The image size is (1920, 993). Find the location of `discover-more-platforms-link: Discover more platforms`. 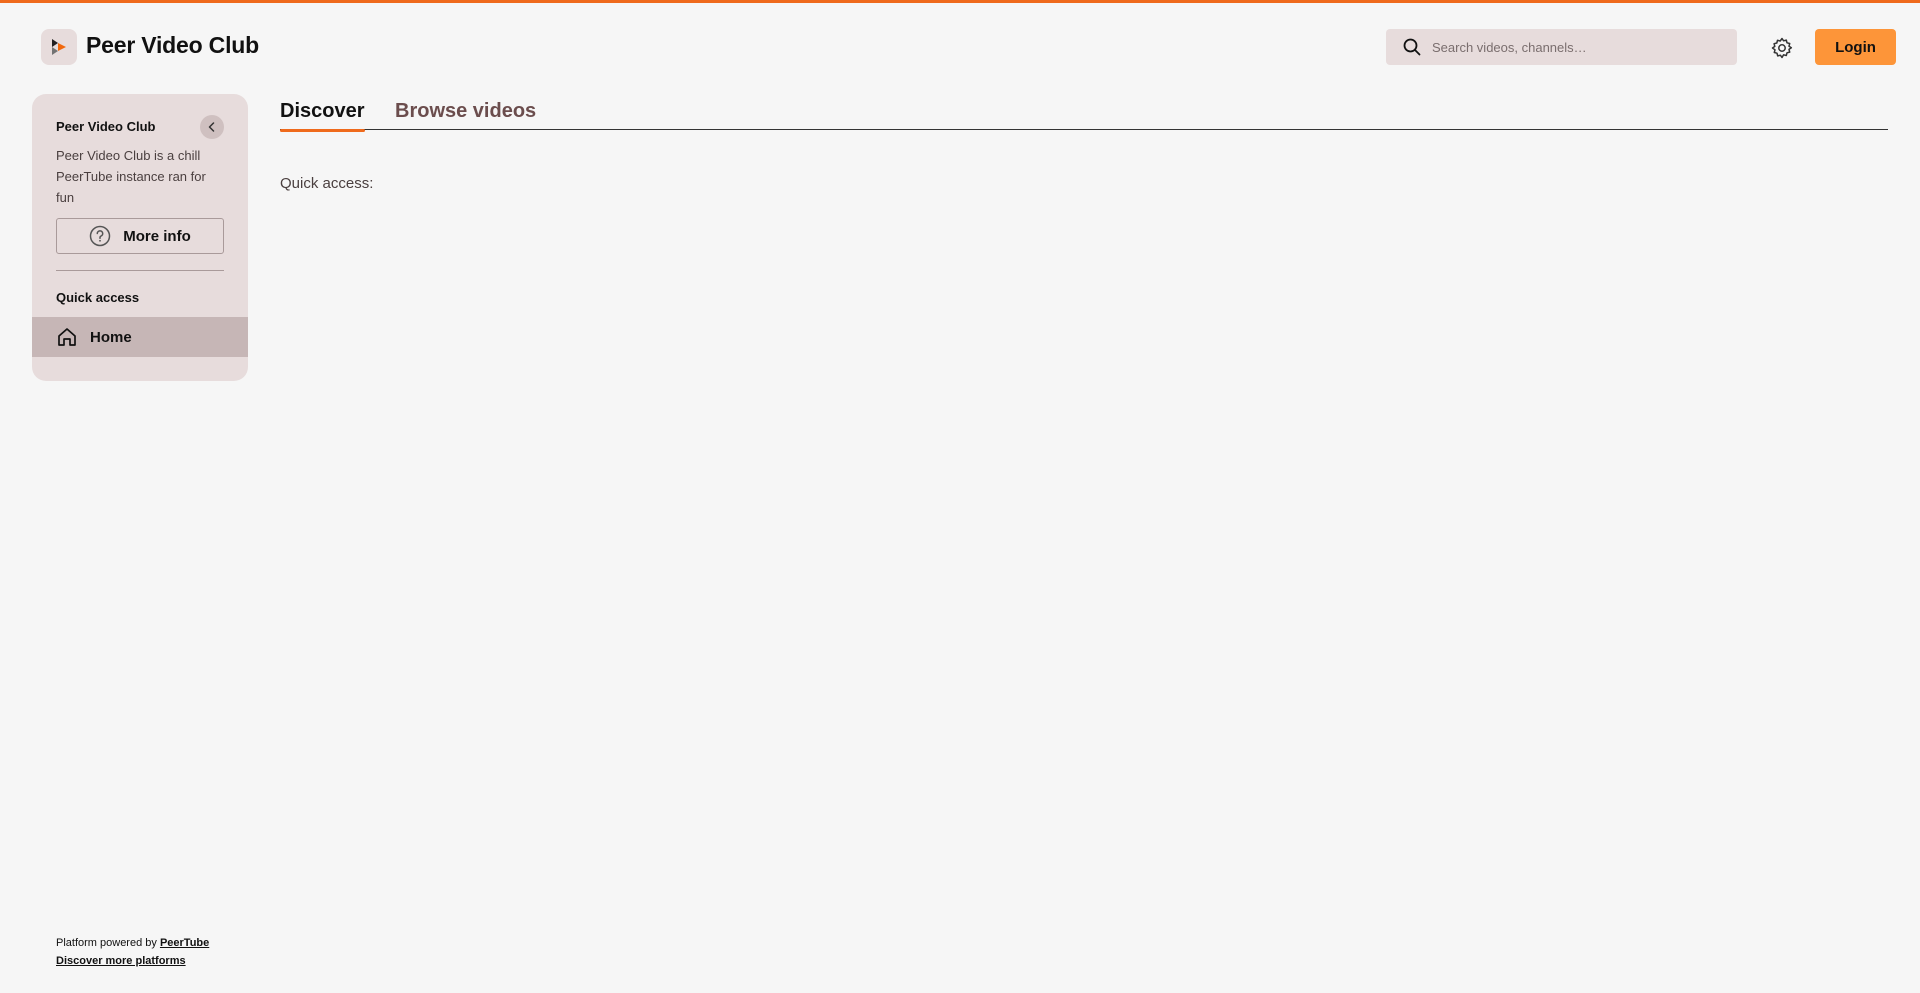

discover-more-platforms-link: Discover more platforms is located at coordinates (121, 961).